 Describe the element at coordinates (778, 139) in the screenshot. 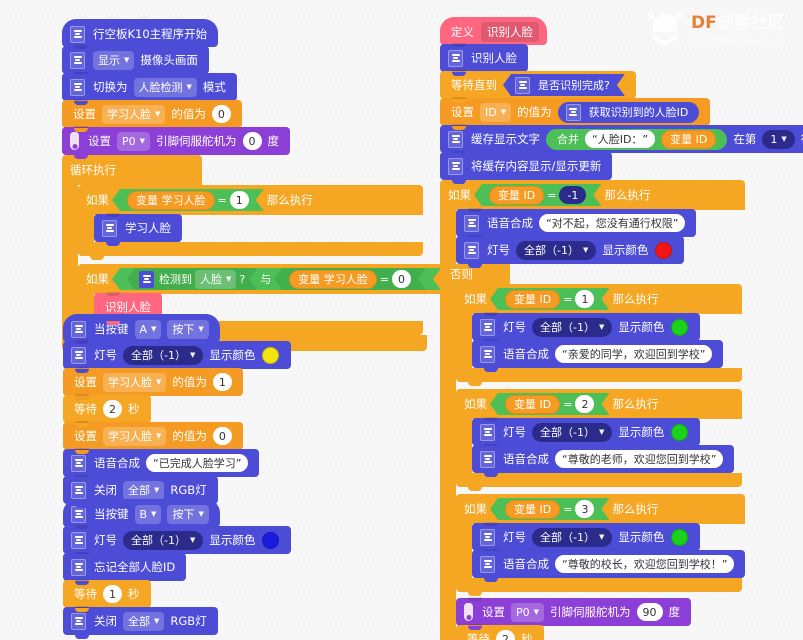

I see `row-dropdown: 1 ▼` at that location.